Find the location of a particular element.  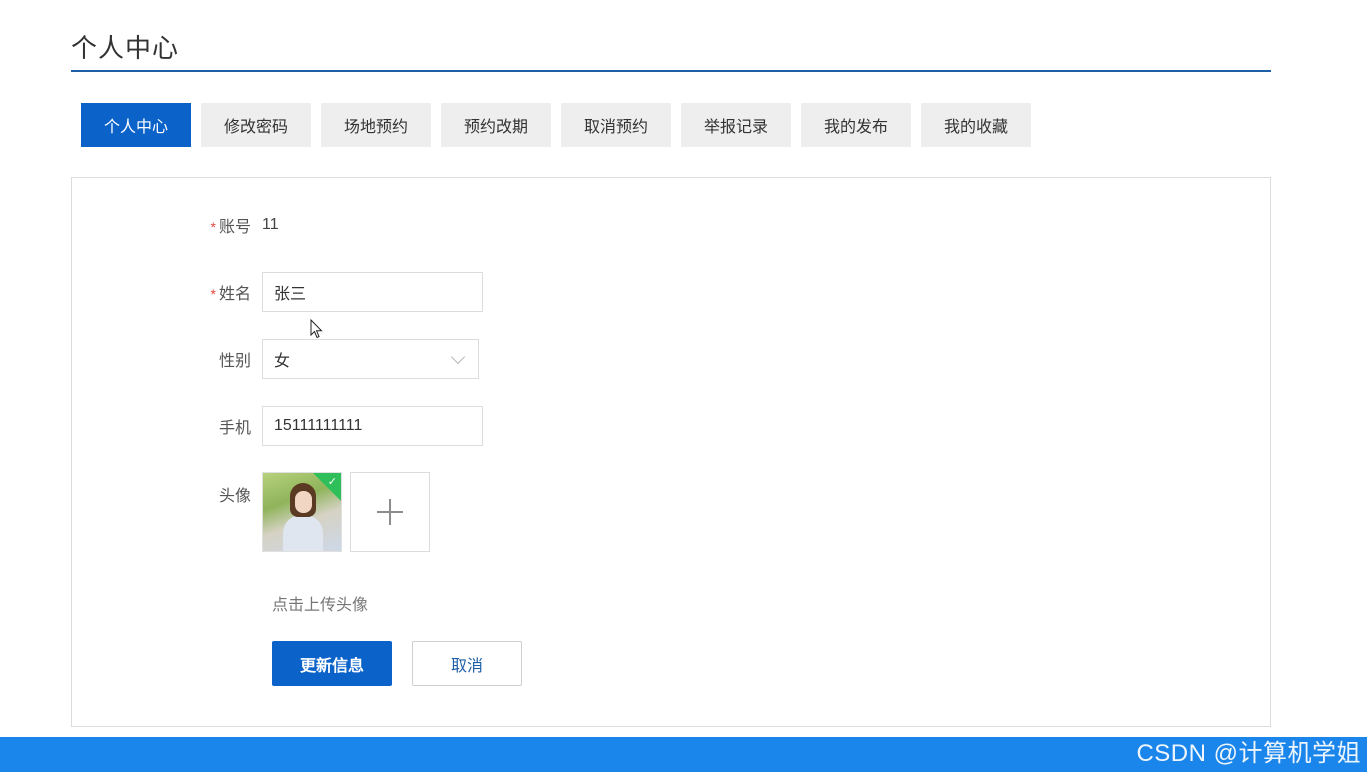

tab-reschedule: 预约改期 is located at coordinates (496, 125).